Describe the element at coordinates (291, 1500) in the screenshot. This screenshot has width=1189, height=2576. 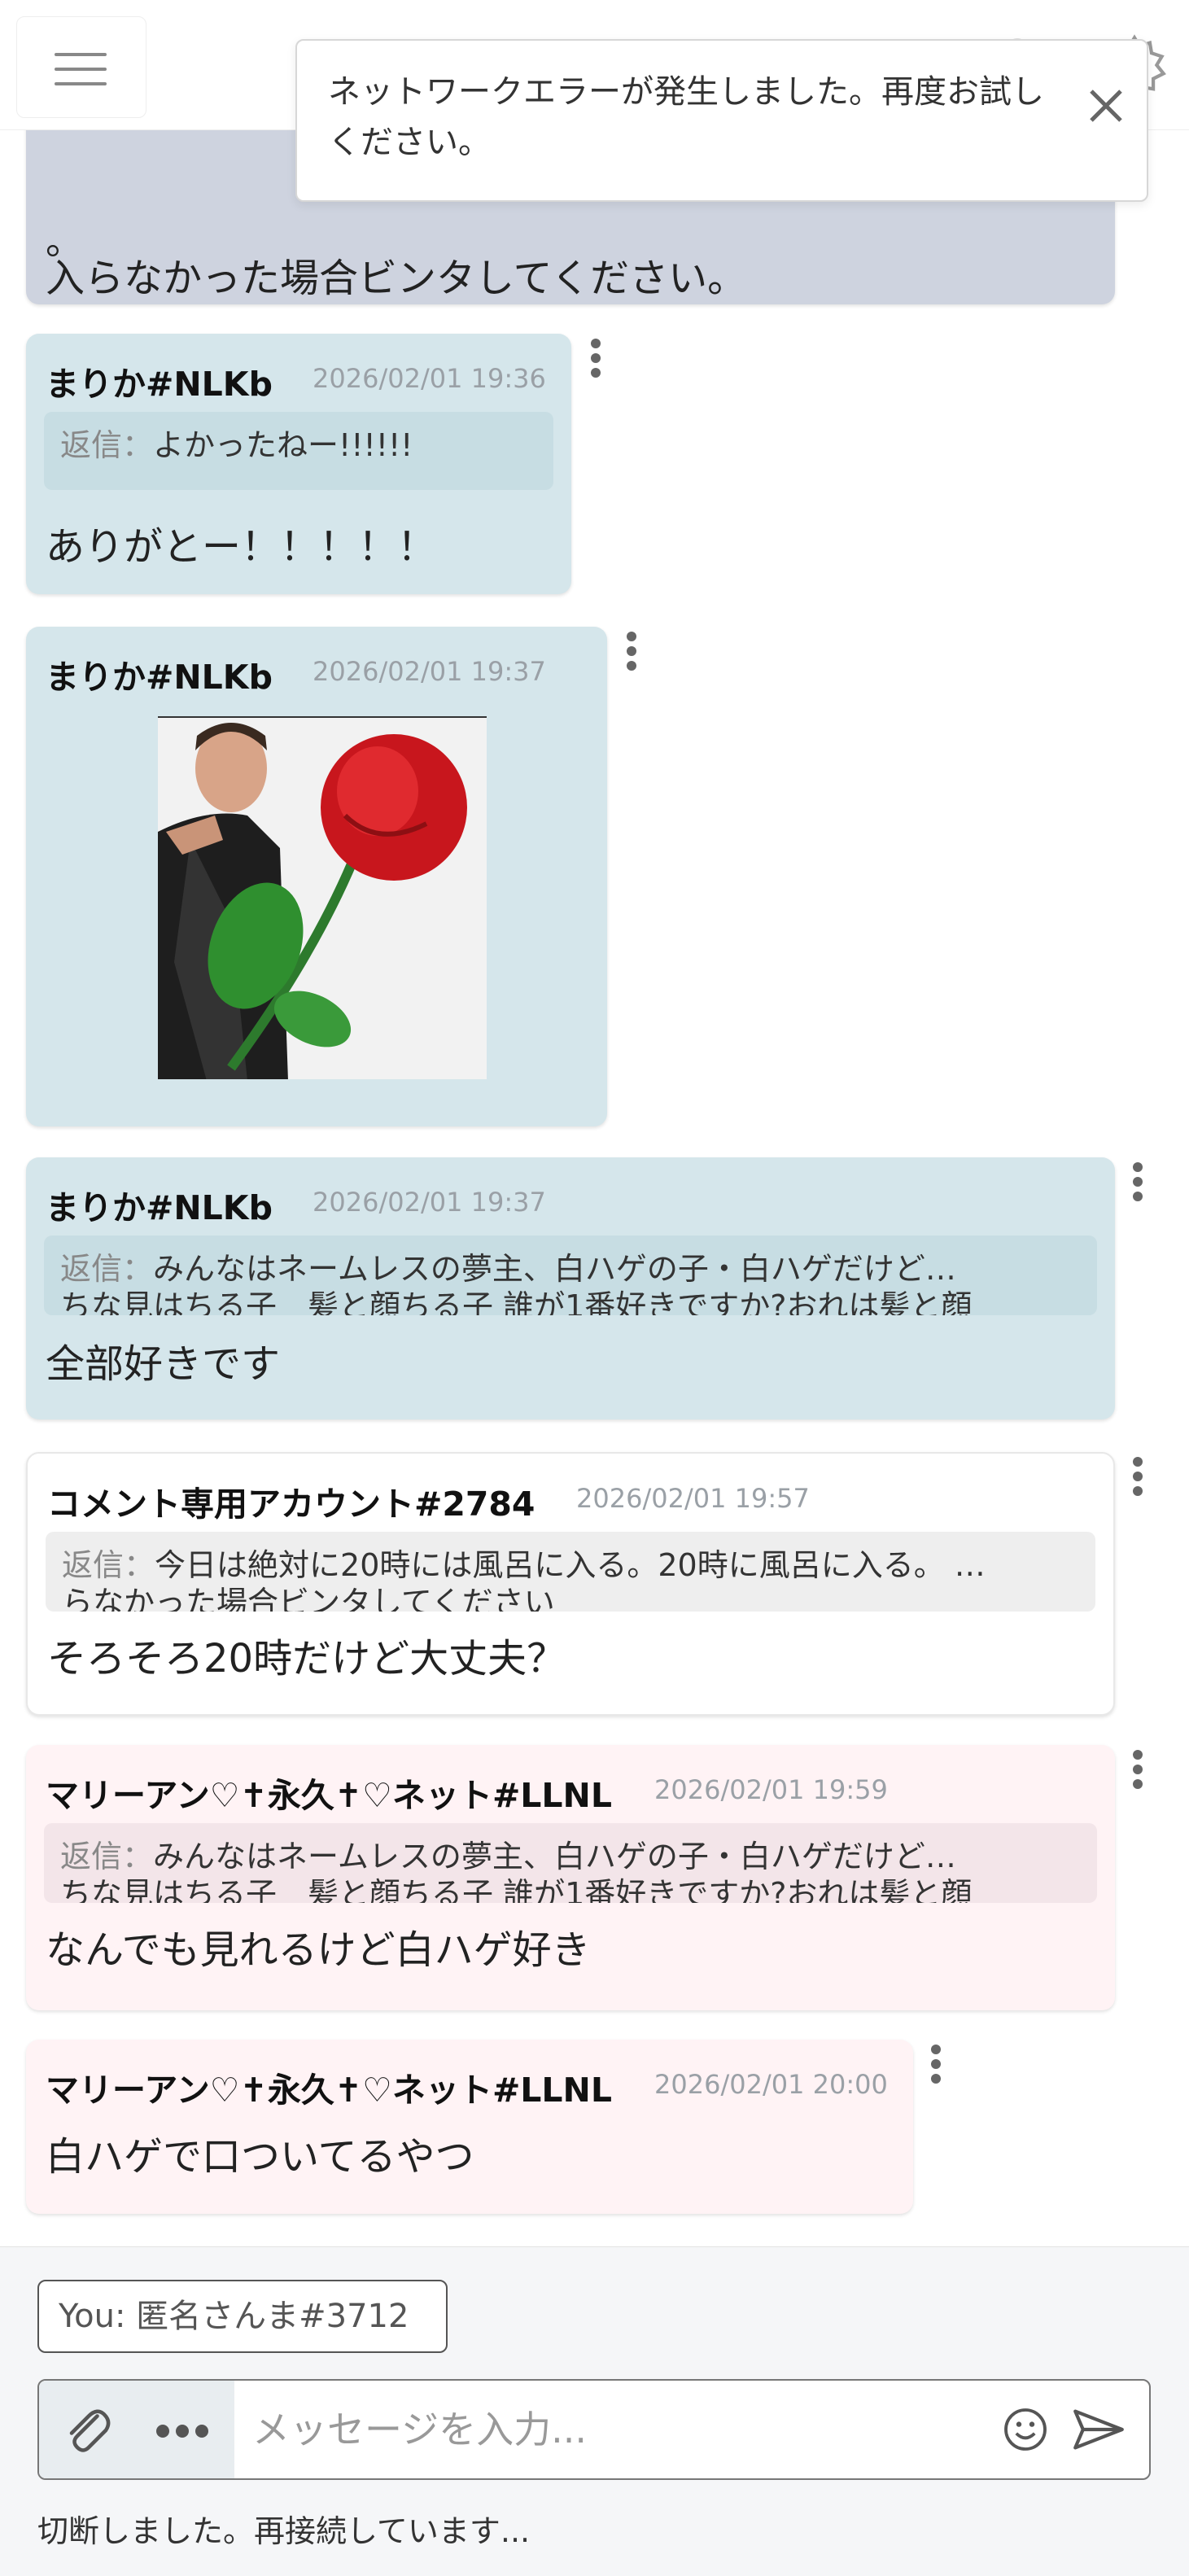
I see `message-author: コメント専用アカウント#2784` at that location.